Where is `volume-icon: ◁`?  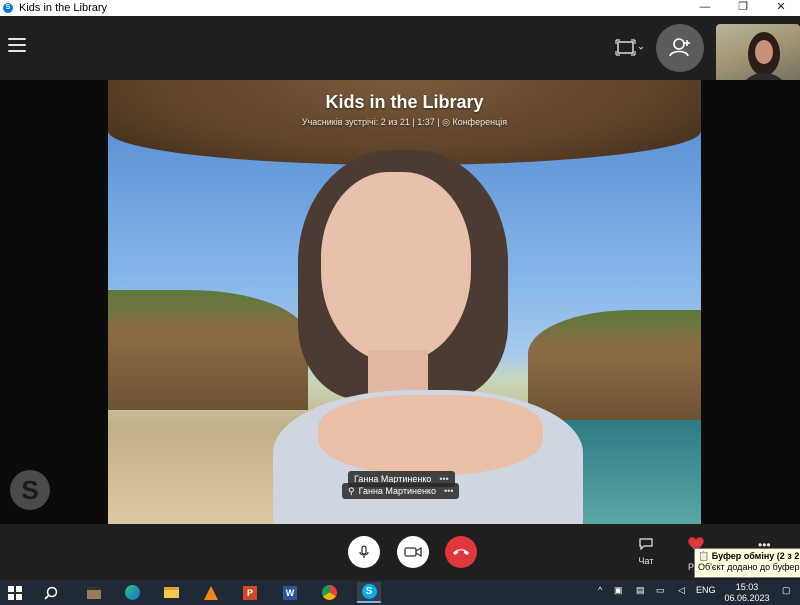 volume-icon: ◁ is located at coordinates (681, 590).